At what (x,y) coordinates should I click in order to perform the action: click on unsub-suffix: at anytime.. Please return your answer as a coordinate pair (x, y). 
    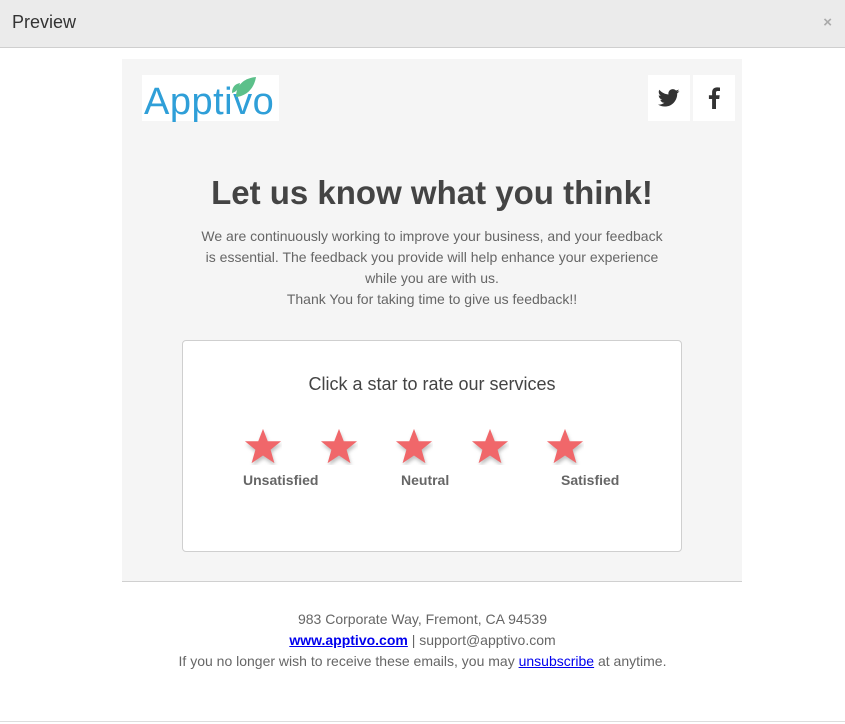
    Looking at the image, I should click on (630, 661).